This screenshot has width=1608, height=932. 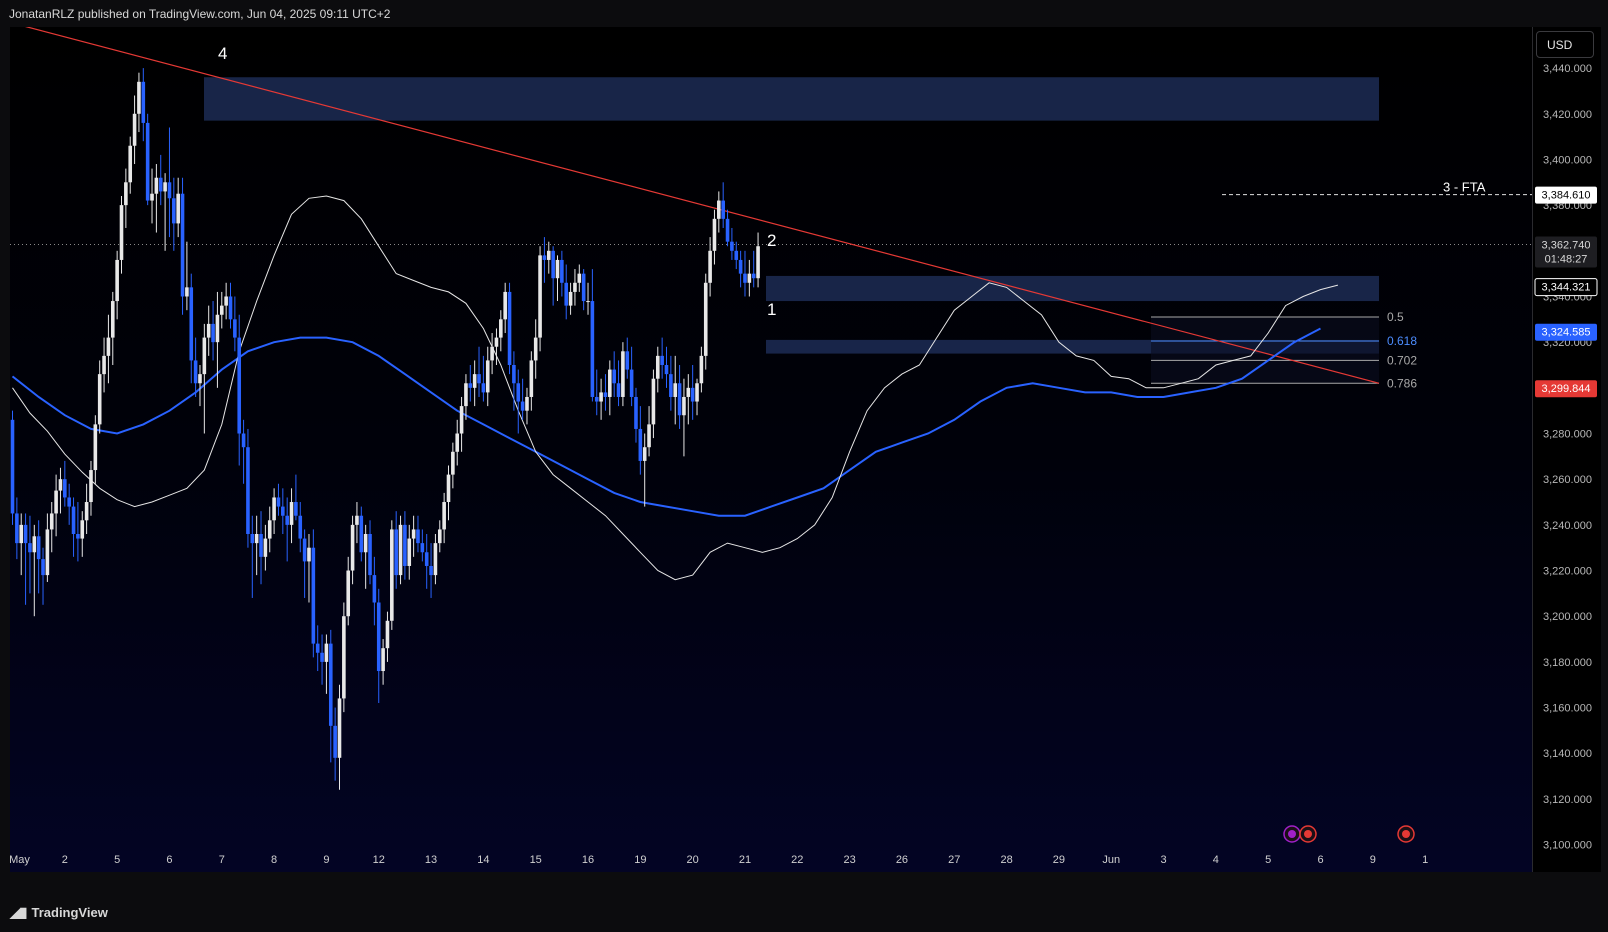 I want to click on x-axis-tick-label: 13, so click(x=431, y=860).